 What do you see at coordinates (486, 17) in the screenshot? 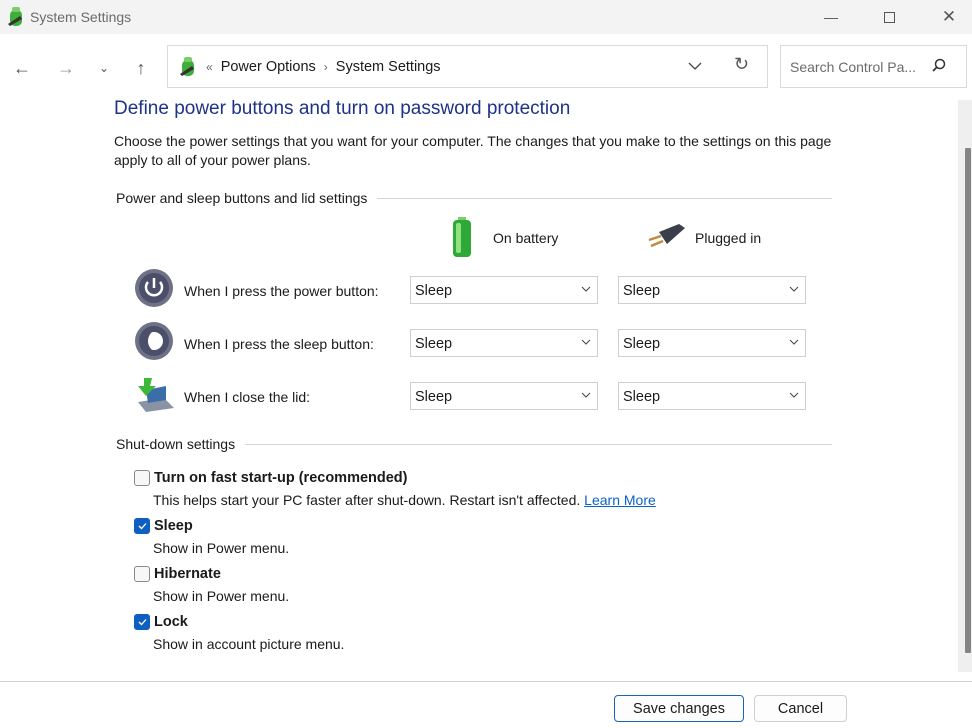
I see `title-bar: System Settings — ✕` at bounding box center [486, 17].